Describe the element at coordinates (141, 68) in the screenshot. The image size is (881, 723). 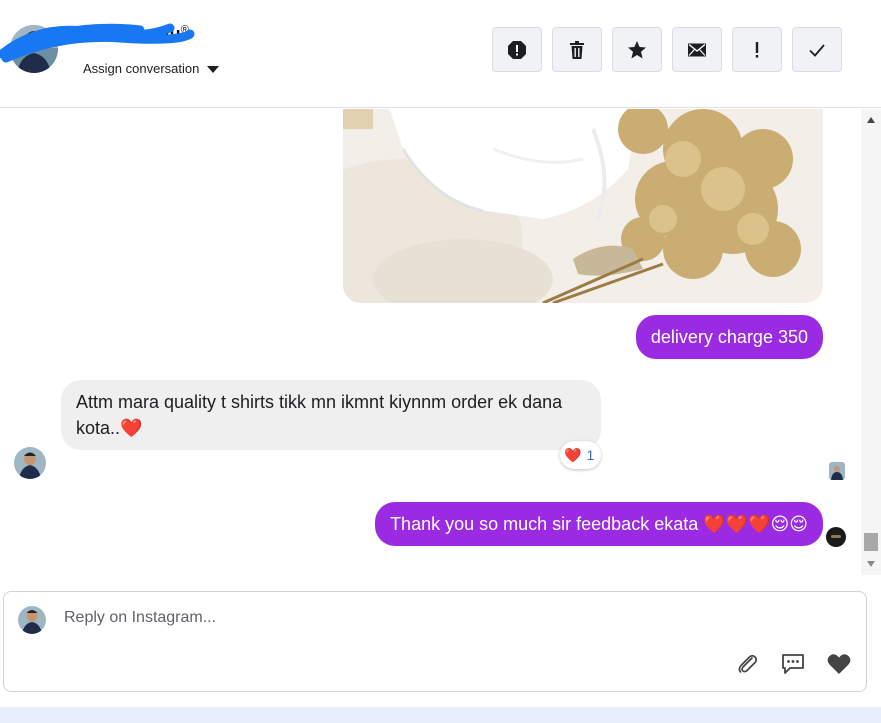
I see `assign-label: Assign conversation` at that location.